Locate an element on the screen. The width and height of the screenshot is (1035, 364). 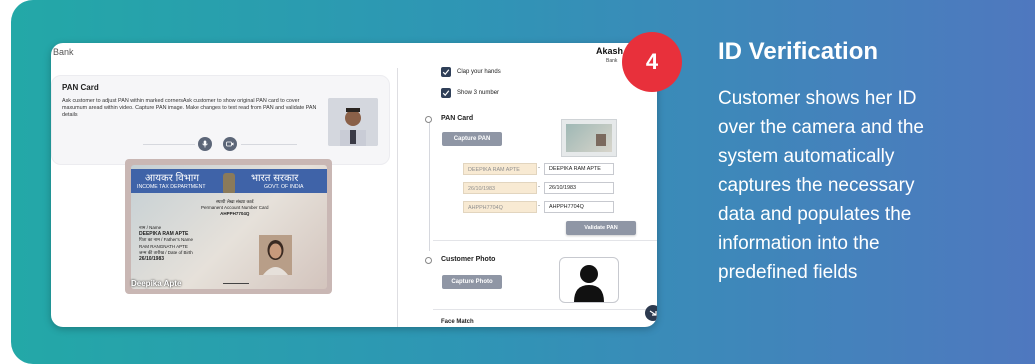
dob: 26/10/1983 is located at coordinates (152, 259).